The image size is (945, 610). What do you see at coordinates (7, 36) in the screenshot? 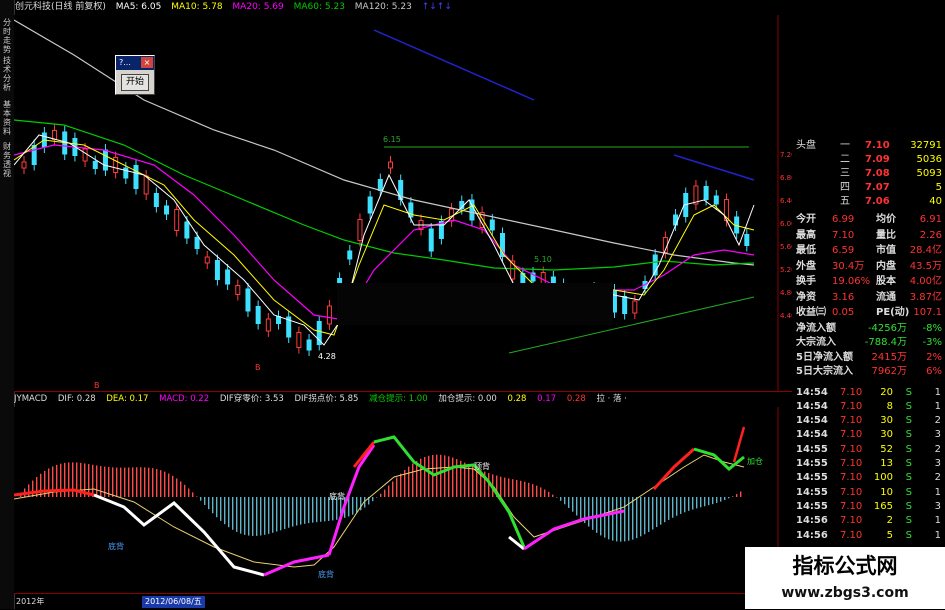
I see `tab-intraday: 分时走势` at bounding box center [7, 36].